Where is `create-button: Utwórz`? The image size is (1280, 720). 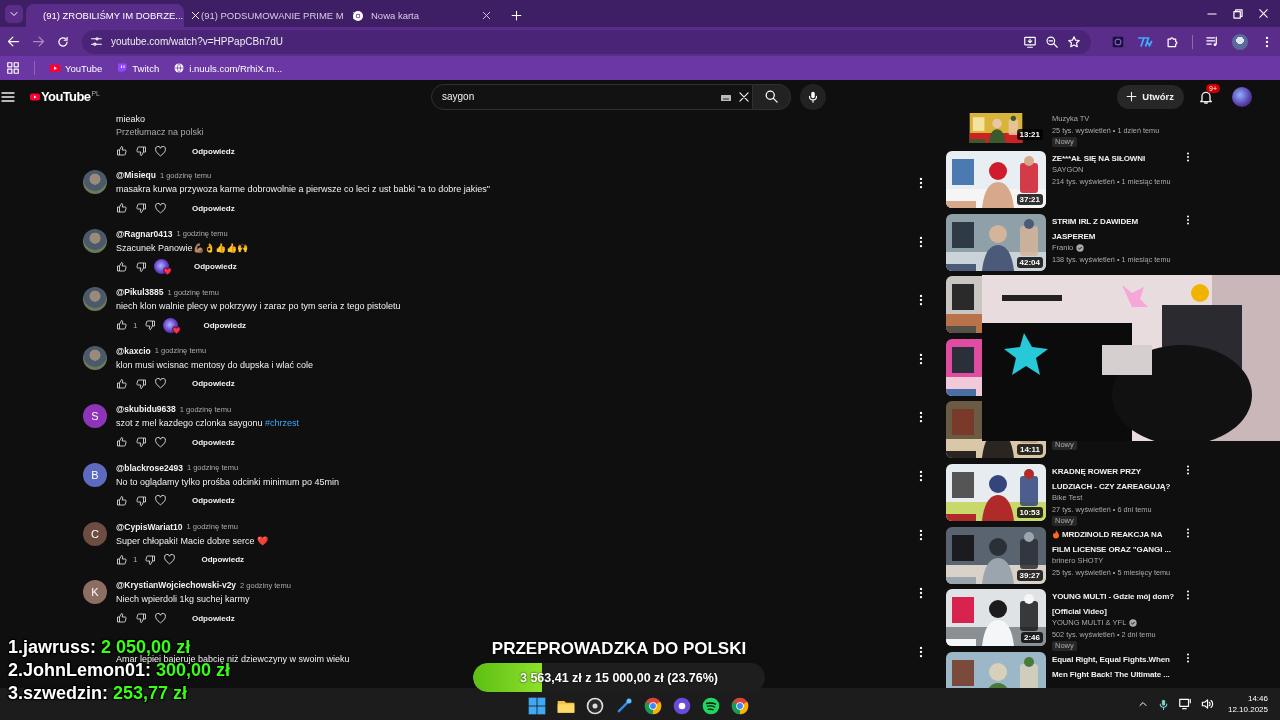
create-button: Utwórz is located at coordinates (1150, 96).